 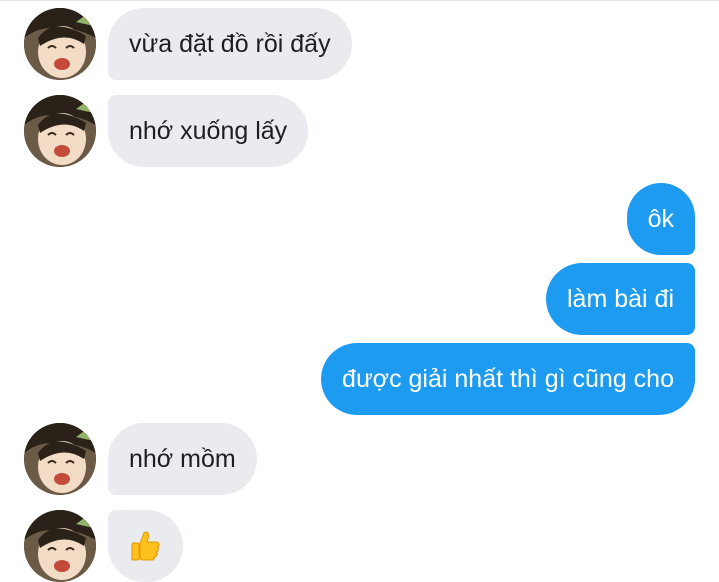 I want to click on thumbs-up-icon, so click(x=145, y=546).